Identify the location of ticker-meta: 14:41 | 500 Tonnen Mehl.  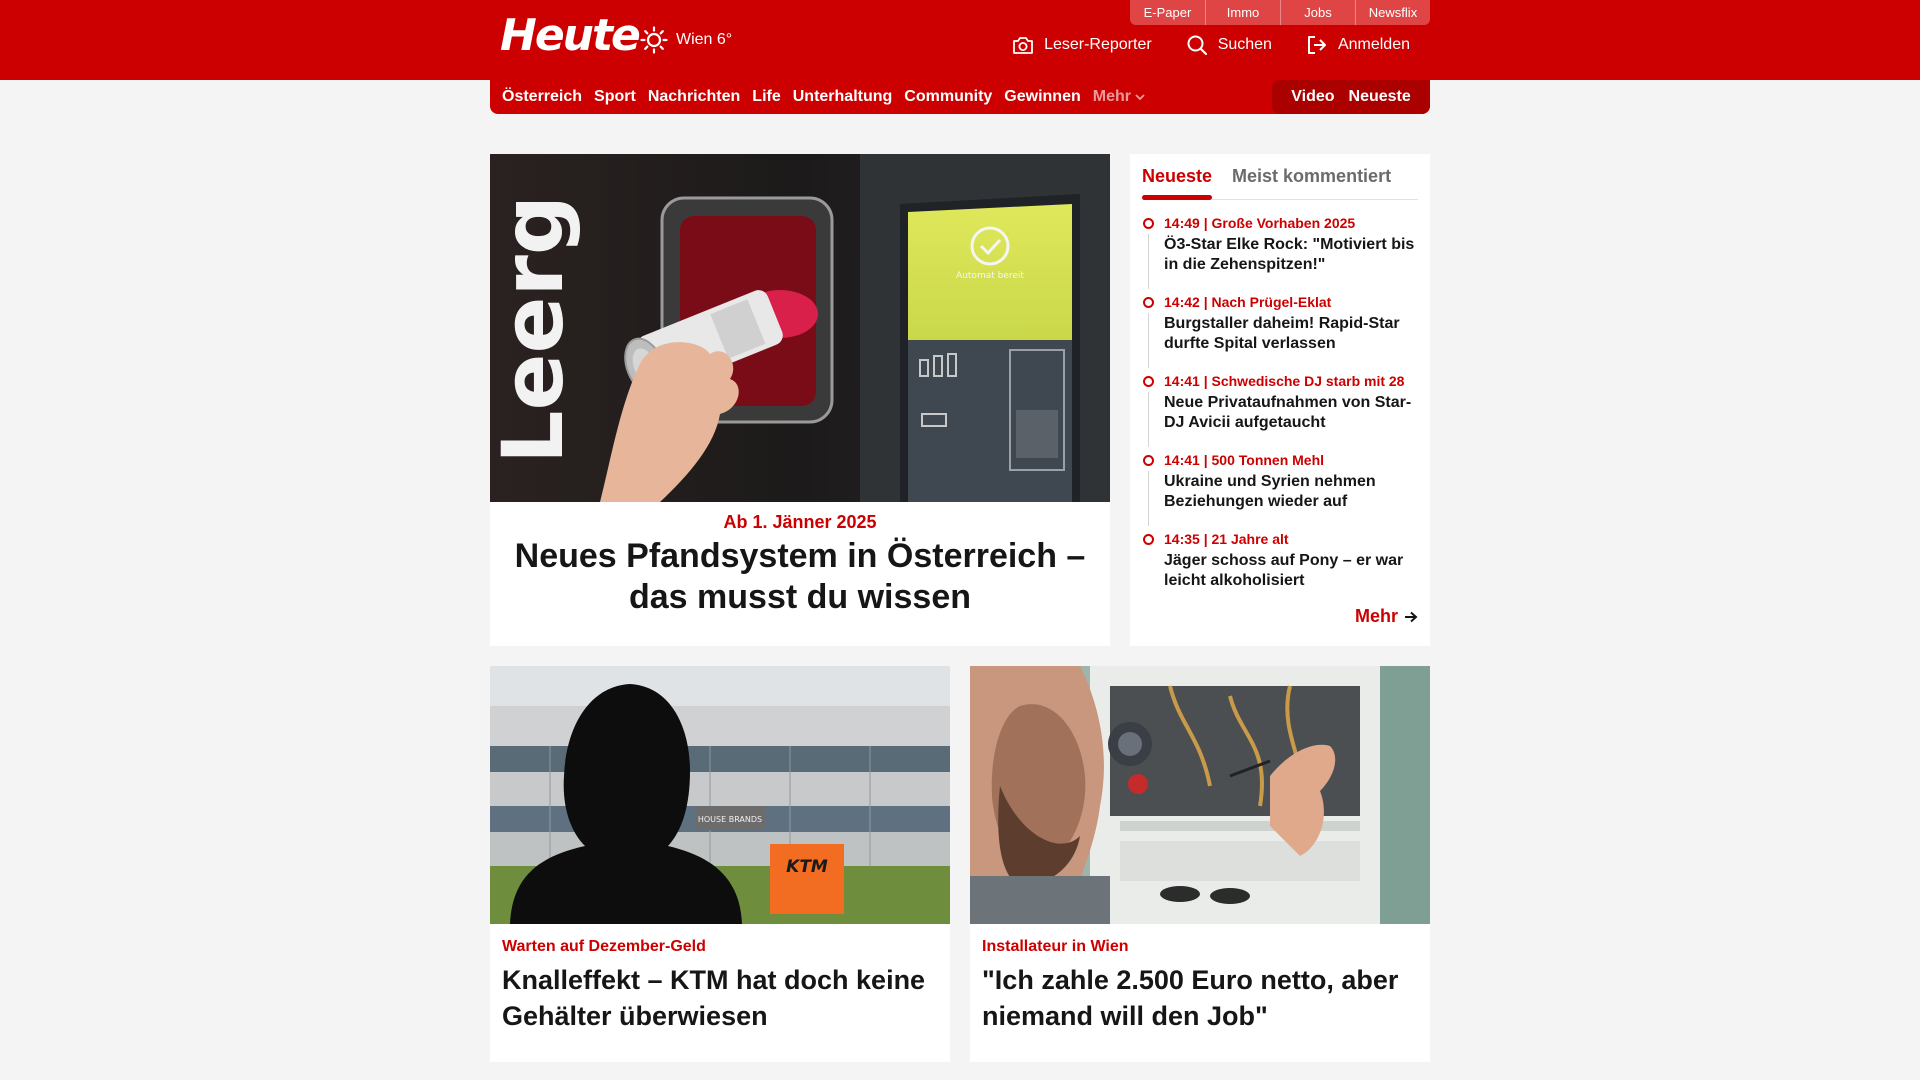
(1244, 460).